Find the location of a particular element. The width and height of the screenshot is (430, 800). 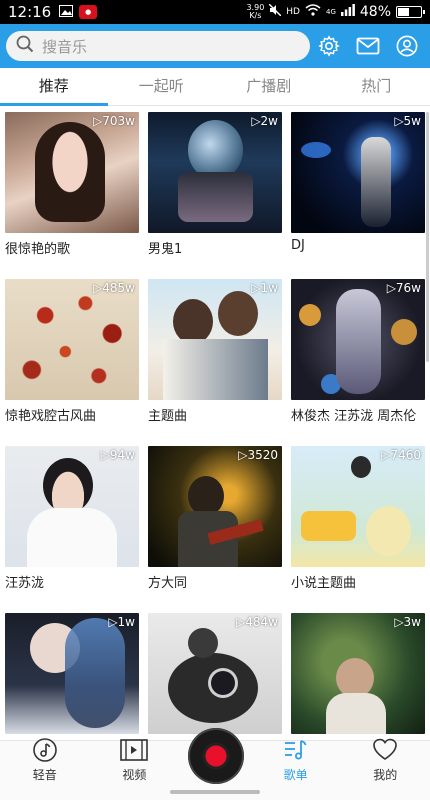

tab-listen-together: 一起听 is located at coordinates (162, 86).